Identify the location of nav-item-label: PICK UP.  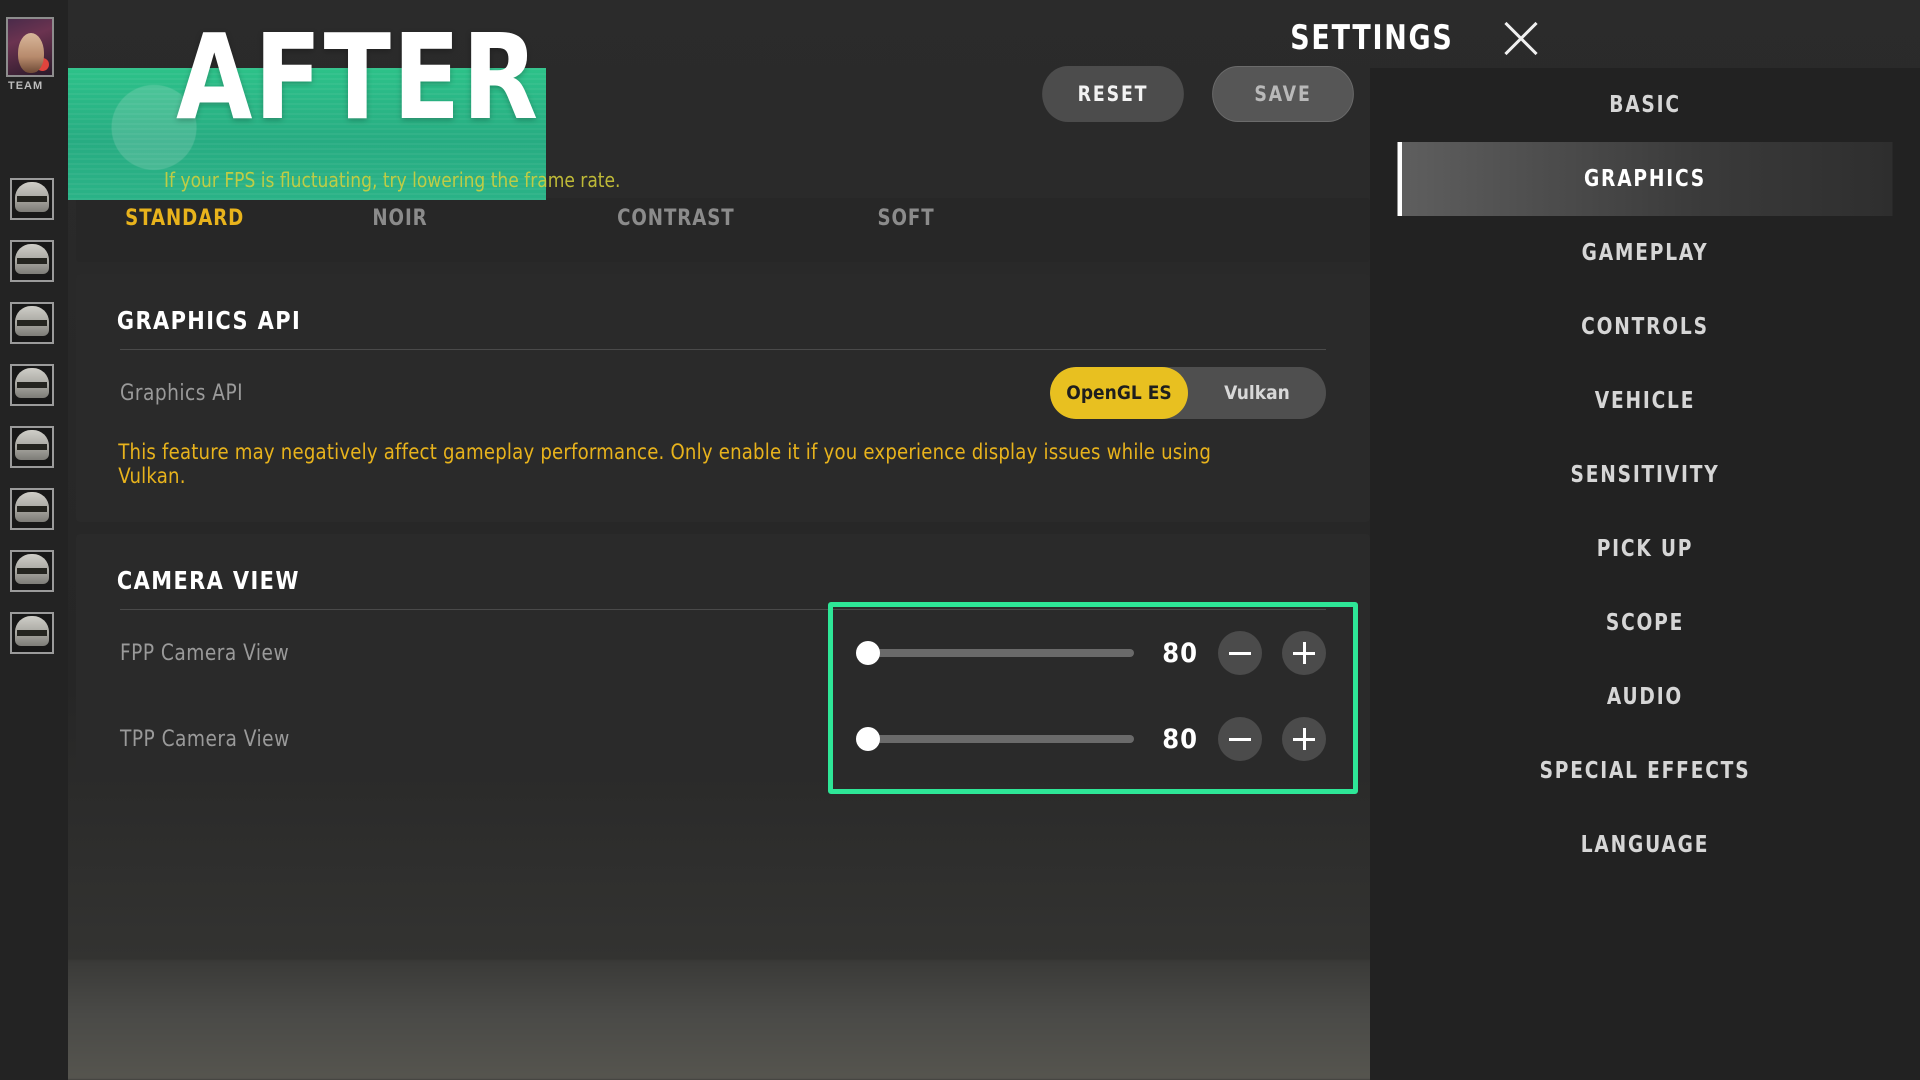
(1645, 549).